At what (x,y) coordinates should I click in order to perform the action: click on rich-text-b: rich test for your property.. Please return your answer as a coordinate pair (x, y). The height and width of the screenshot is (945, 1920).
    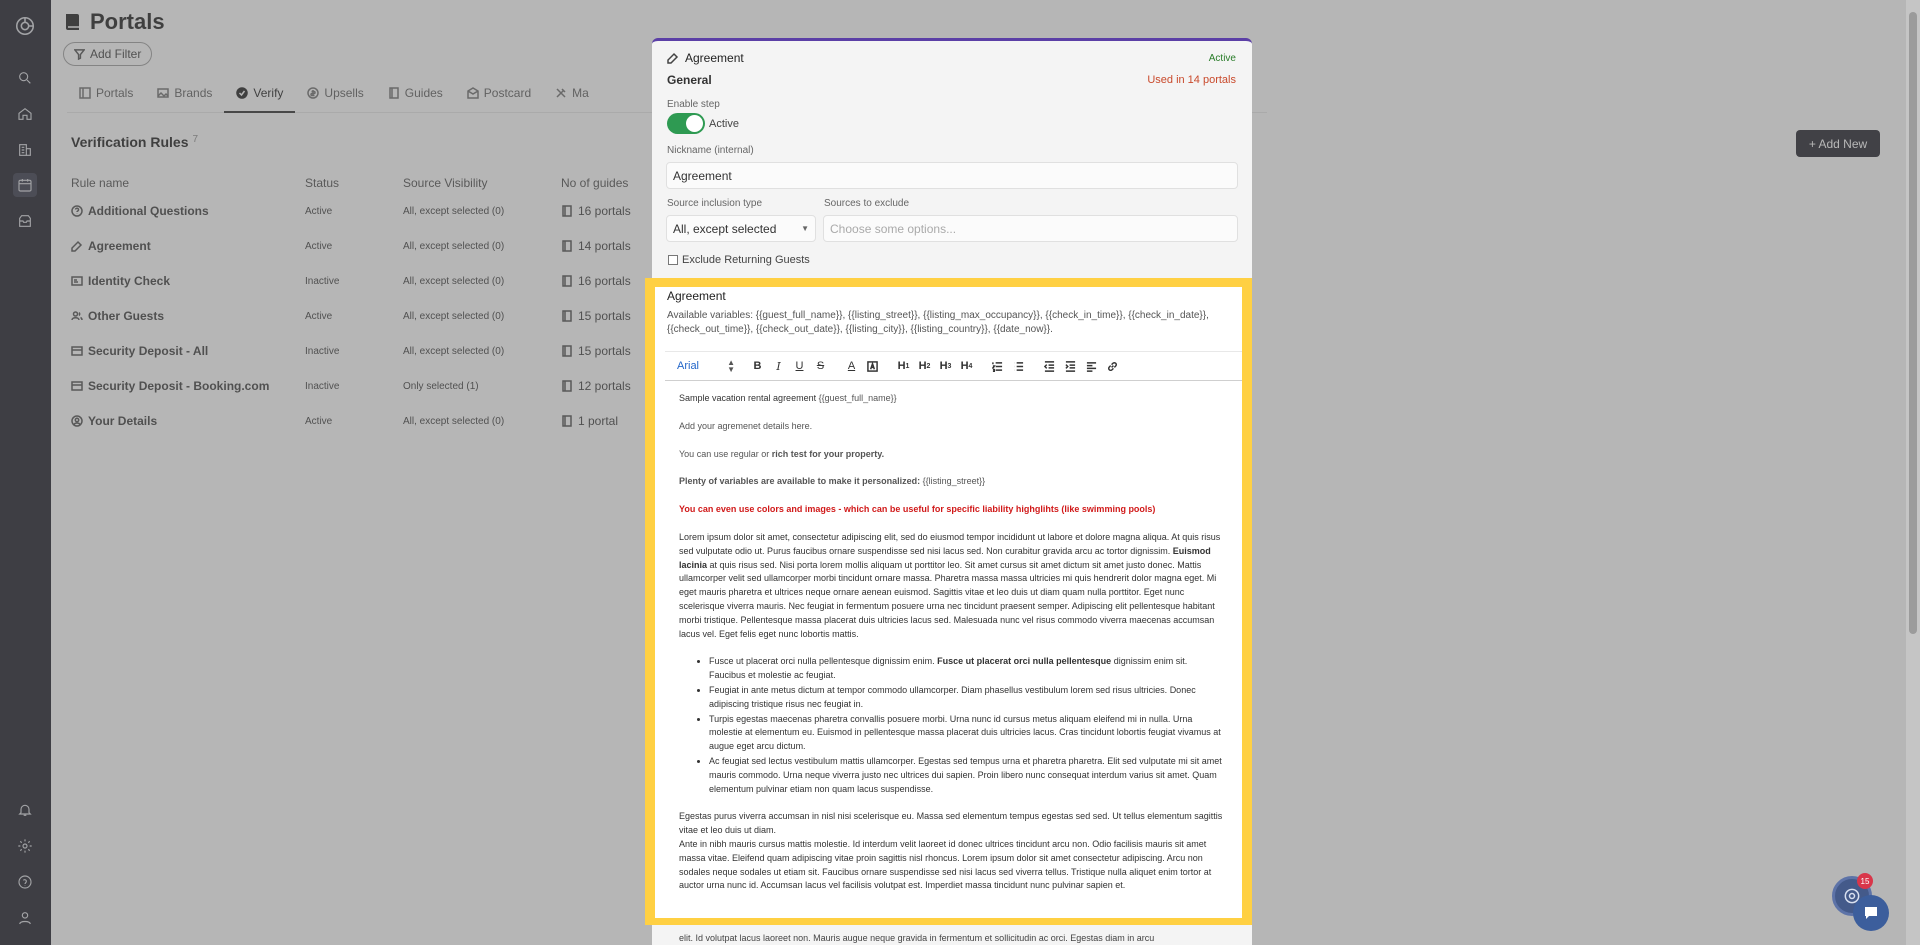
    Looking at the image, I should click on (828, 453).